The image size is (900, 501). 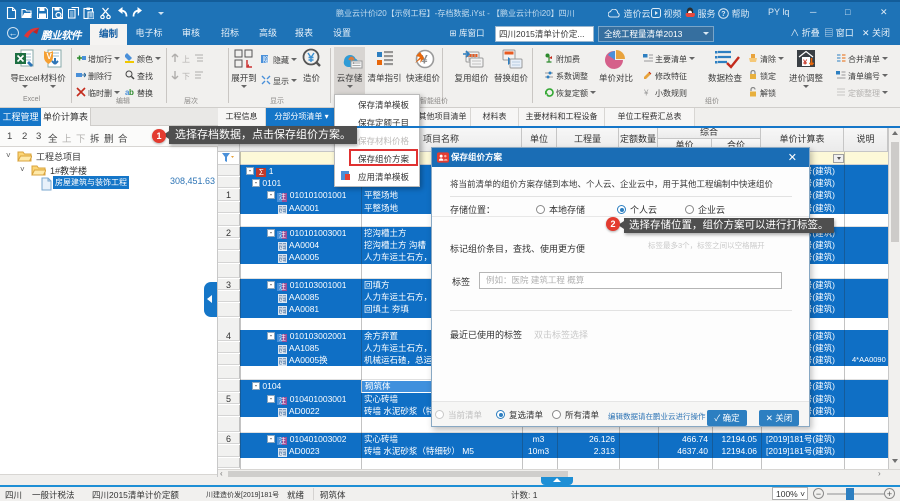 What do you see at coordinates (50, 56) in the screenshot?
I see `svg-text: V` at bounding box center [50, 56].